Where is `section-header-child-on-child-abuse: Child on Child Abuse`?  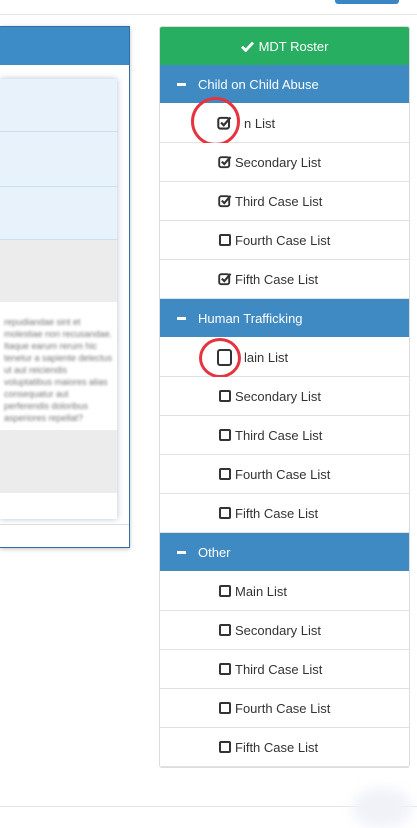
section-header-child-on-child-abuse: Child on Child Abuse is located at coordinates (284, 84).